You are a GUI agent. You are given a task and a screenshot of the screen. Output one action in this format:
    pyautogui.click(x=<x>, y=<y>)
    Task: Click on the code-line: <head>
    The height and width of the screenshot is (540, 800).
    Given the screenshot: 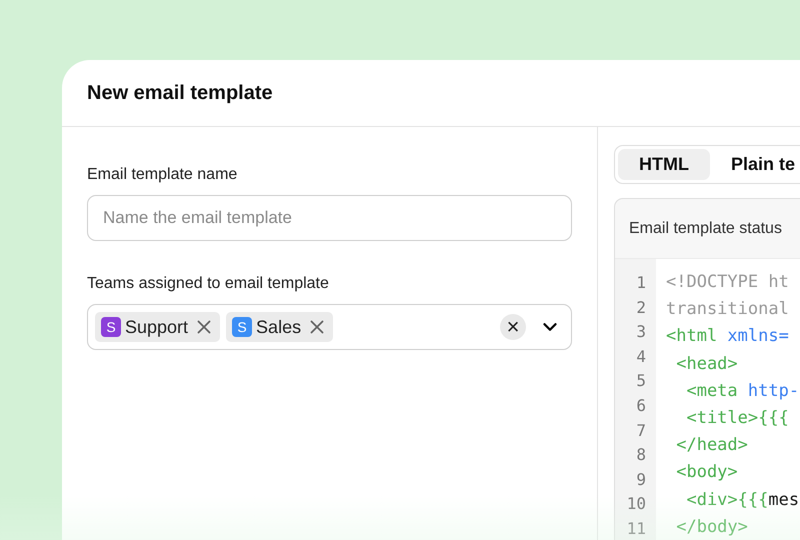 What is the action you would take?
    pyautogui.click(x=707, y=364)
    